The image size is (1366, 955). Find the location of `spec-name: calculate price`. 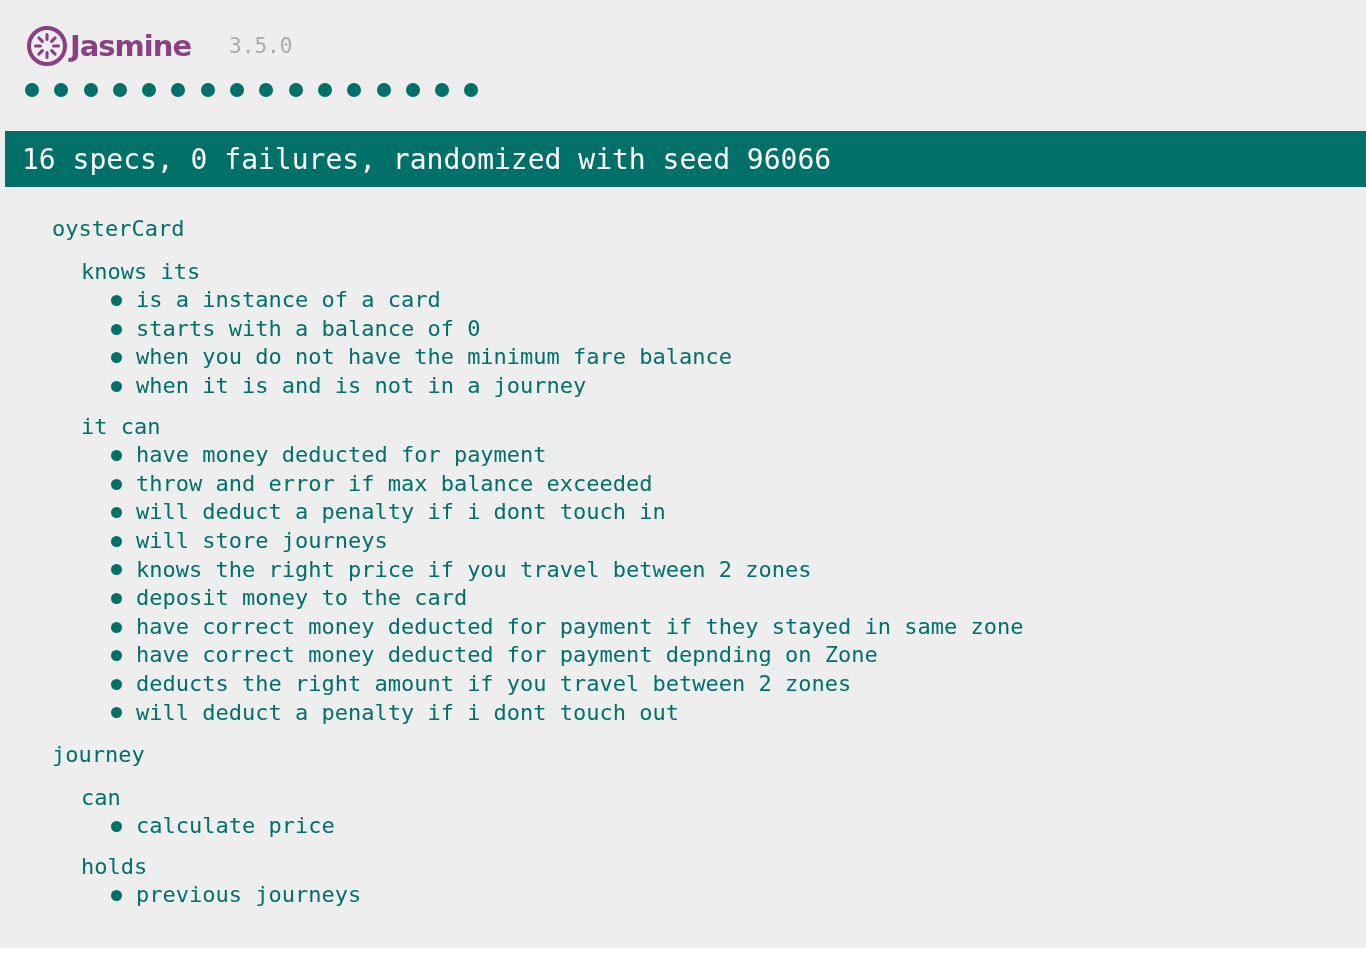

spec-name: calculate price is located at coordinates (235, 826).